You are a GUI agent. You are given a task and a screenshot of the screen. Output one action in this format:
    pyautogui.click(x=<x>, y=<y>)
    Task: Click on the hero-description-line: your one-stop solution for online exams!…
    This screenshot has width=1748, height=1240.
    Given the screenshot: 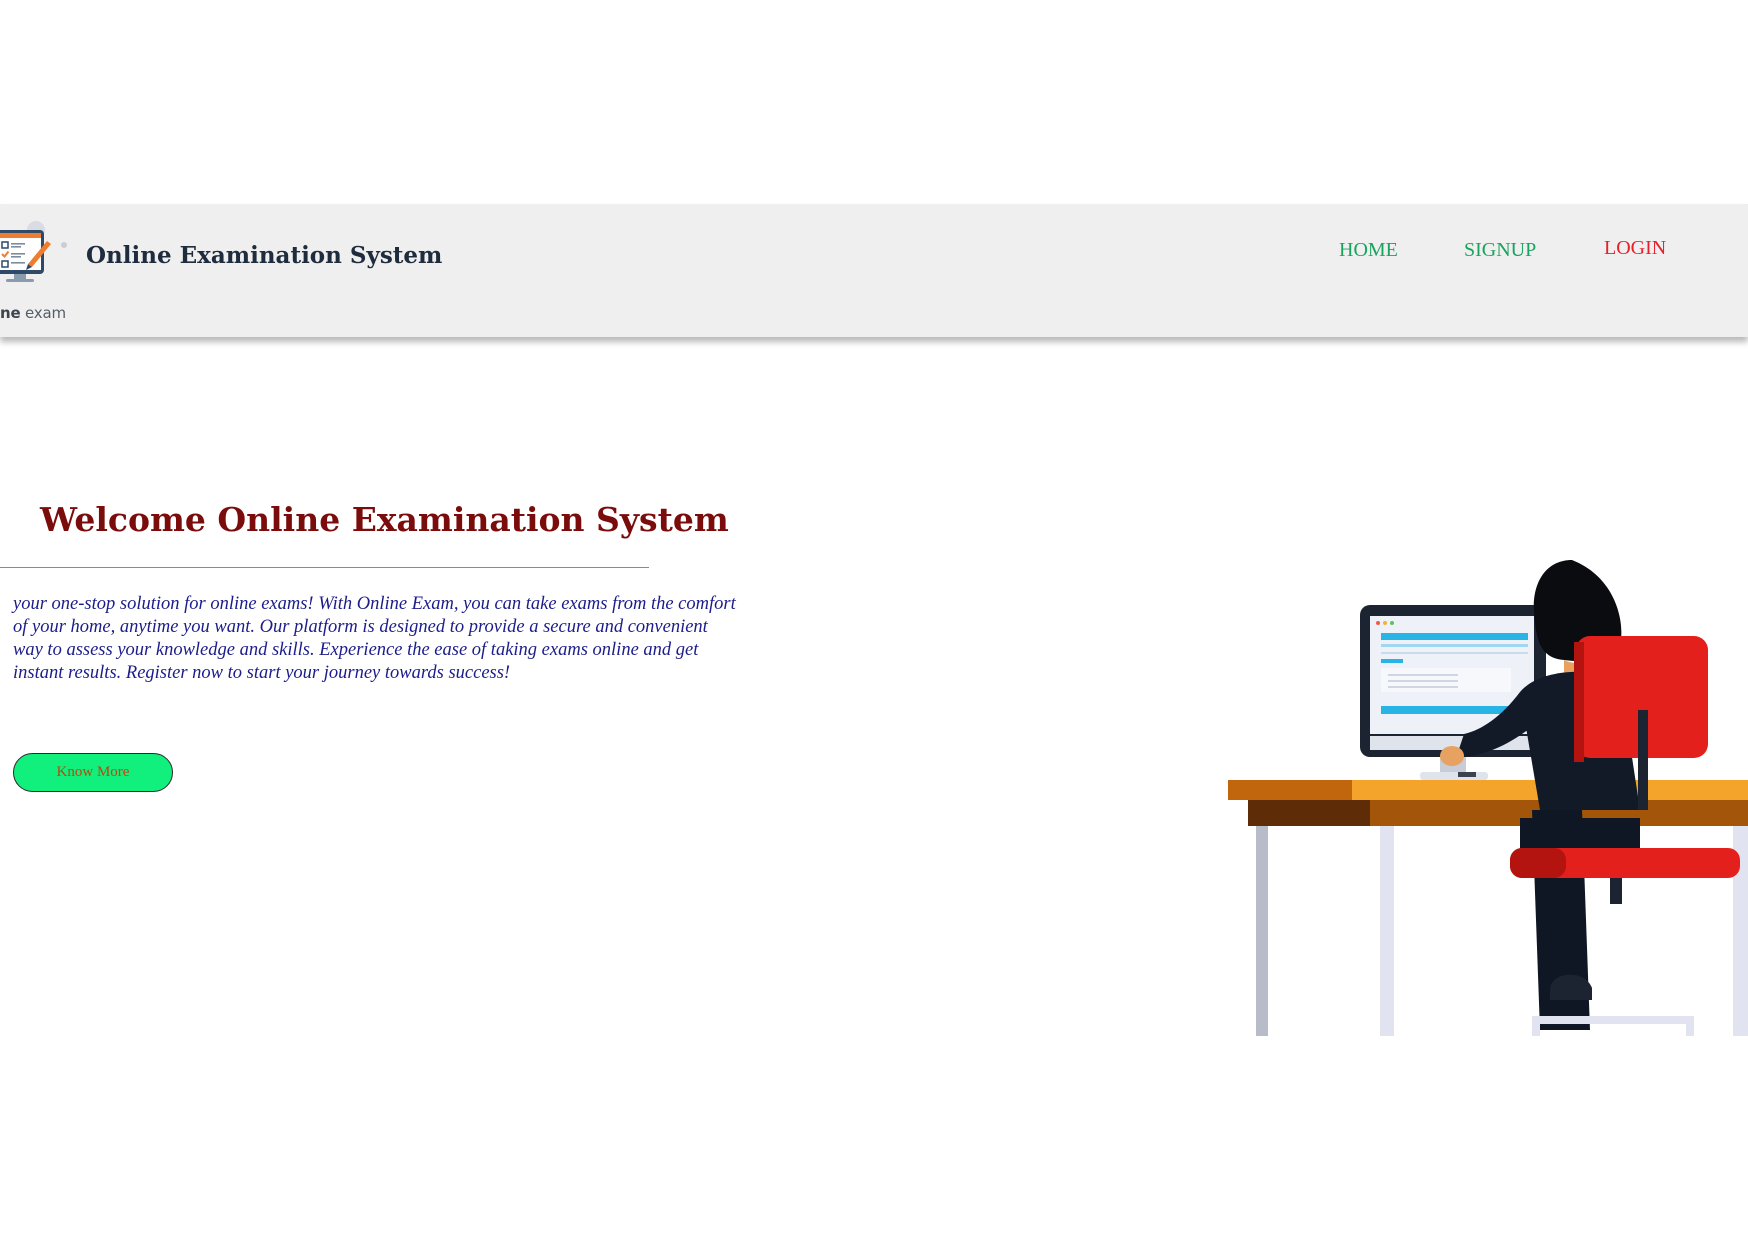 What is the action you would take?
    pyautogui.click(x=374, y=604)
    